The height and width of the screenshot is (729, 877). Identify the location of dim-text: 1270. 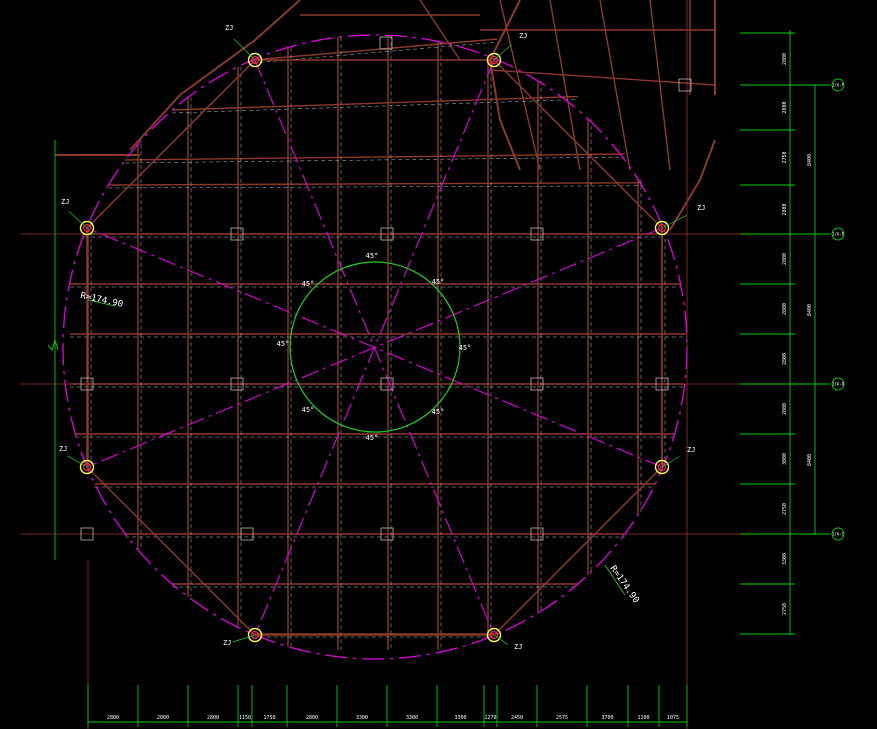
(490, 718).